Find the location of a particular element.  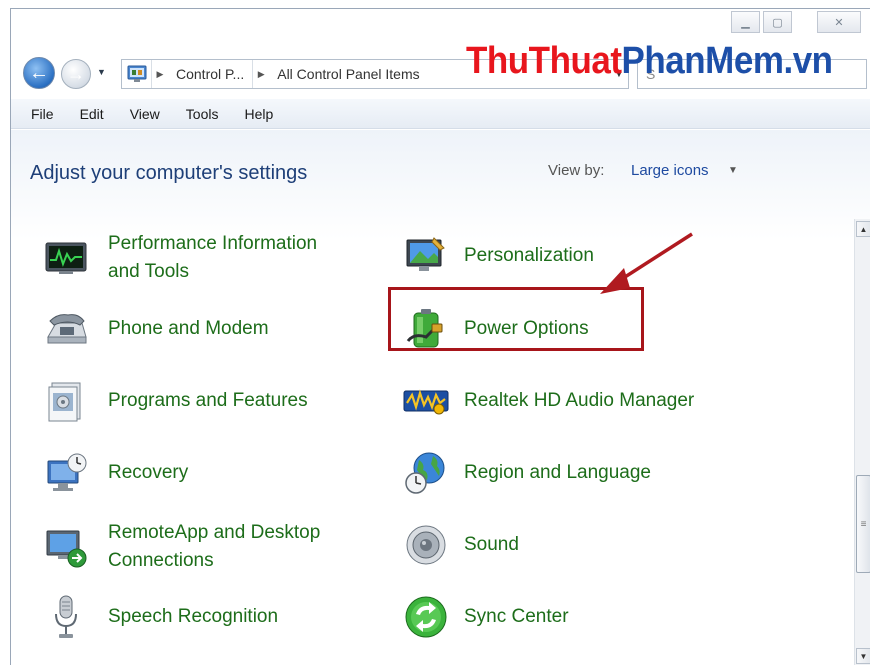

view-by-dropdown: Large icons is located at coordinates (670, 170).